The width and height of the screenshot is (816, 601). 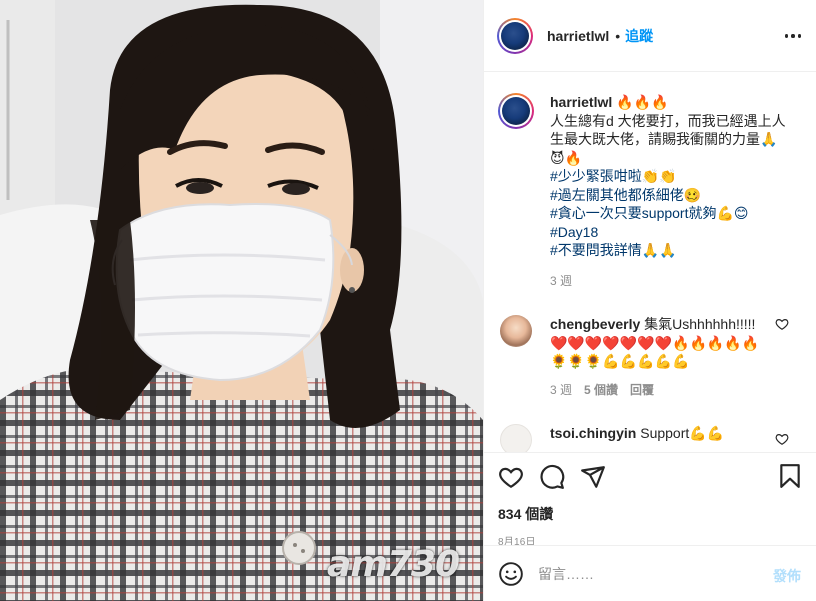 What do you see at coordinates (668, 130) in the screenshot?
I see `caption-text: 人生總有d 大佬要打，而我已經遇上人生最大既大佬，請賜我衝關的力量🙏` at bounding box center [668, 130].